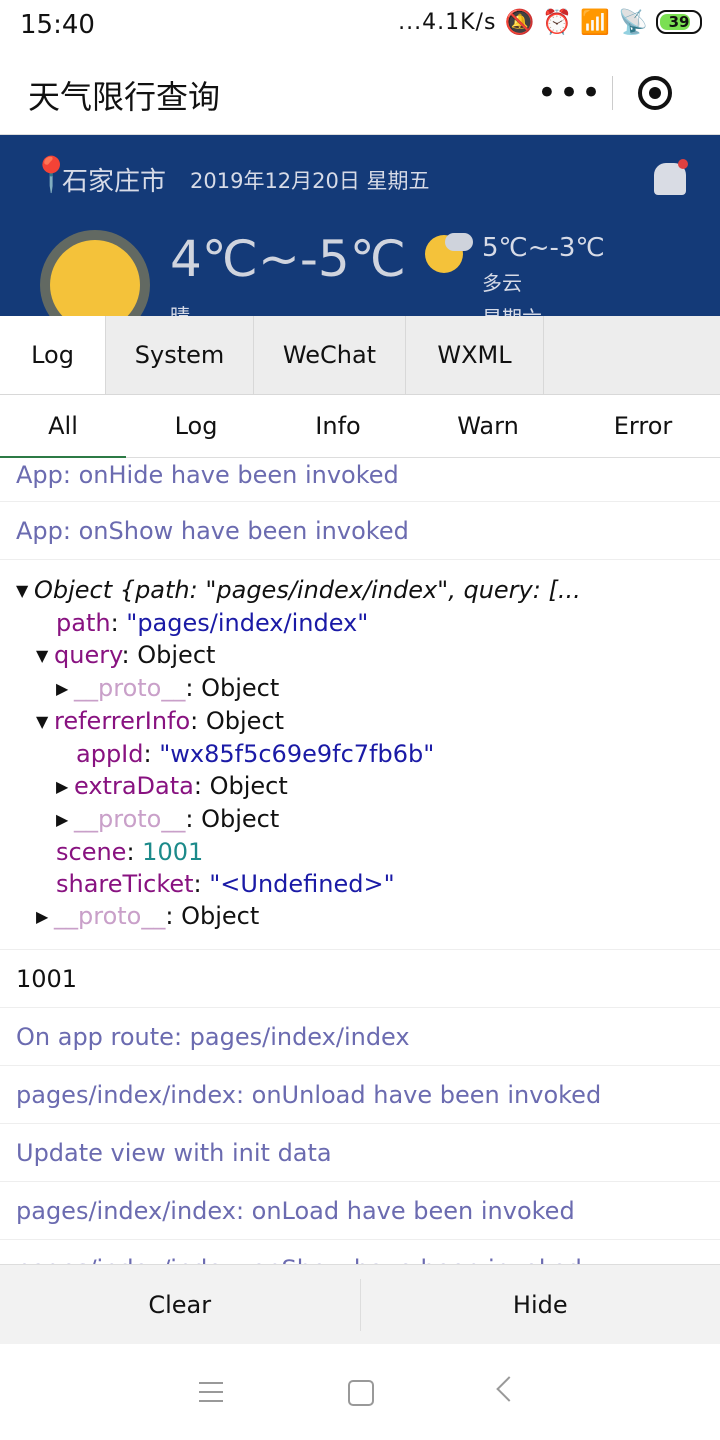 The height and width of the screenshot is (1440, 720). Describe the element at coordinates (360, 531) in the screenshot. I see `log-item: App: onShow have been invoked` at that location.